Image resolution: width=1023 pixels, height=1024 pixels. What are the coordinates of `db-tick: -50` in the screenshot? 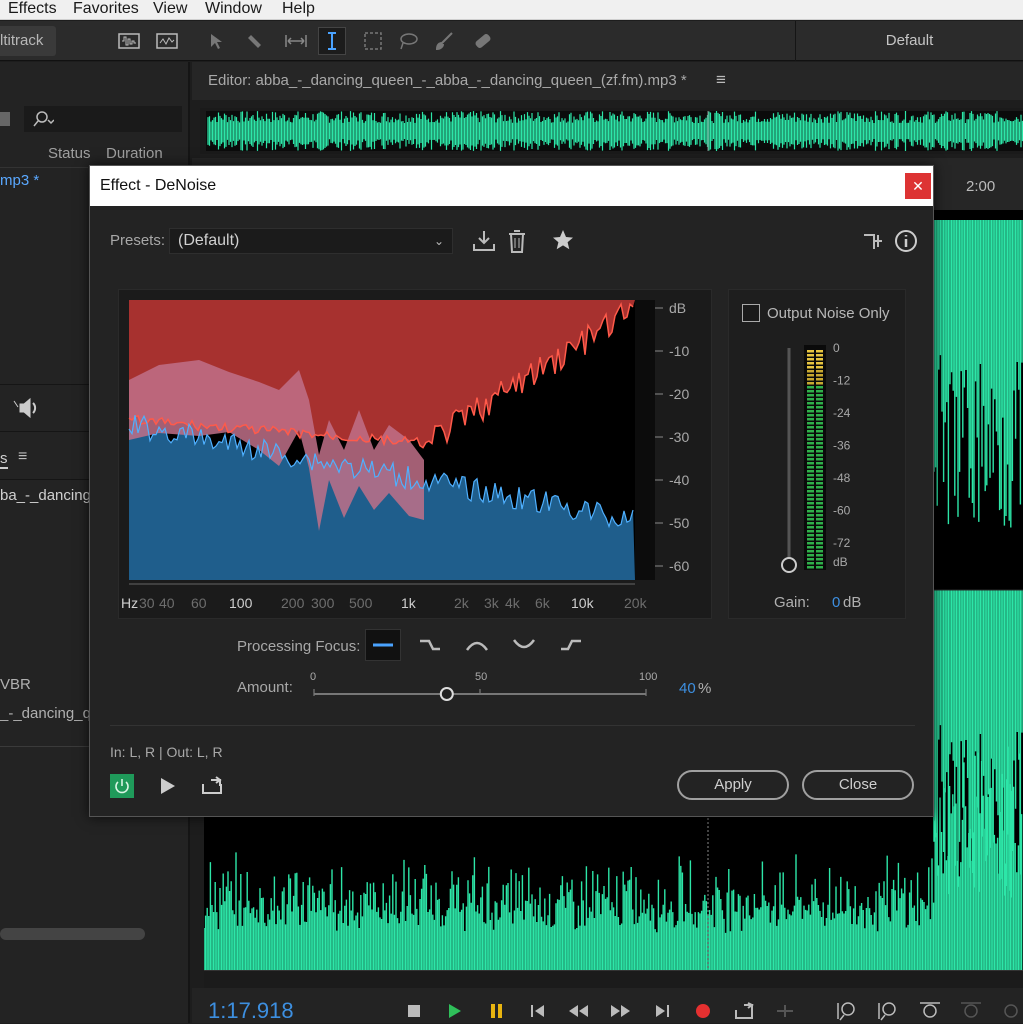 It's located at (679, 523).